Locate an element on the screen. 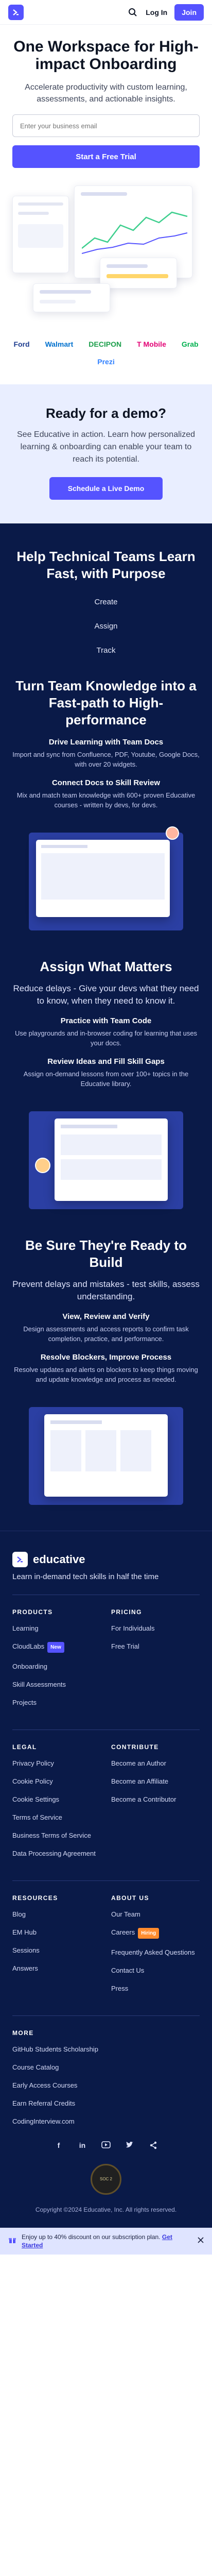 Image resolution: width=212 pixels, height=2576 pixels. youtube-icon is located at coordinates (106, 2145).